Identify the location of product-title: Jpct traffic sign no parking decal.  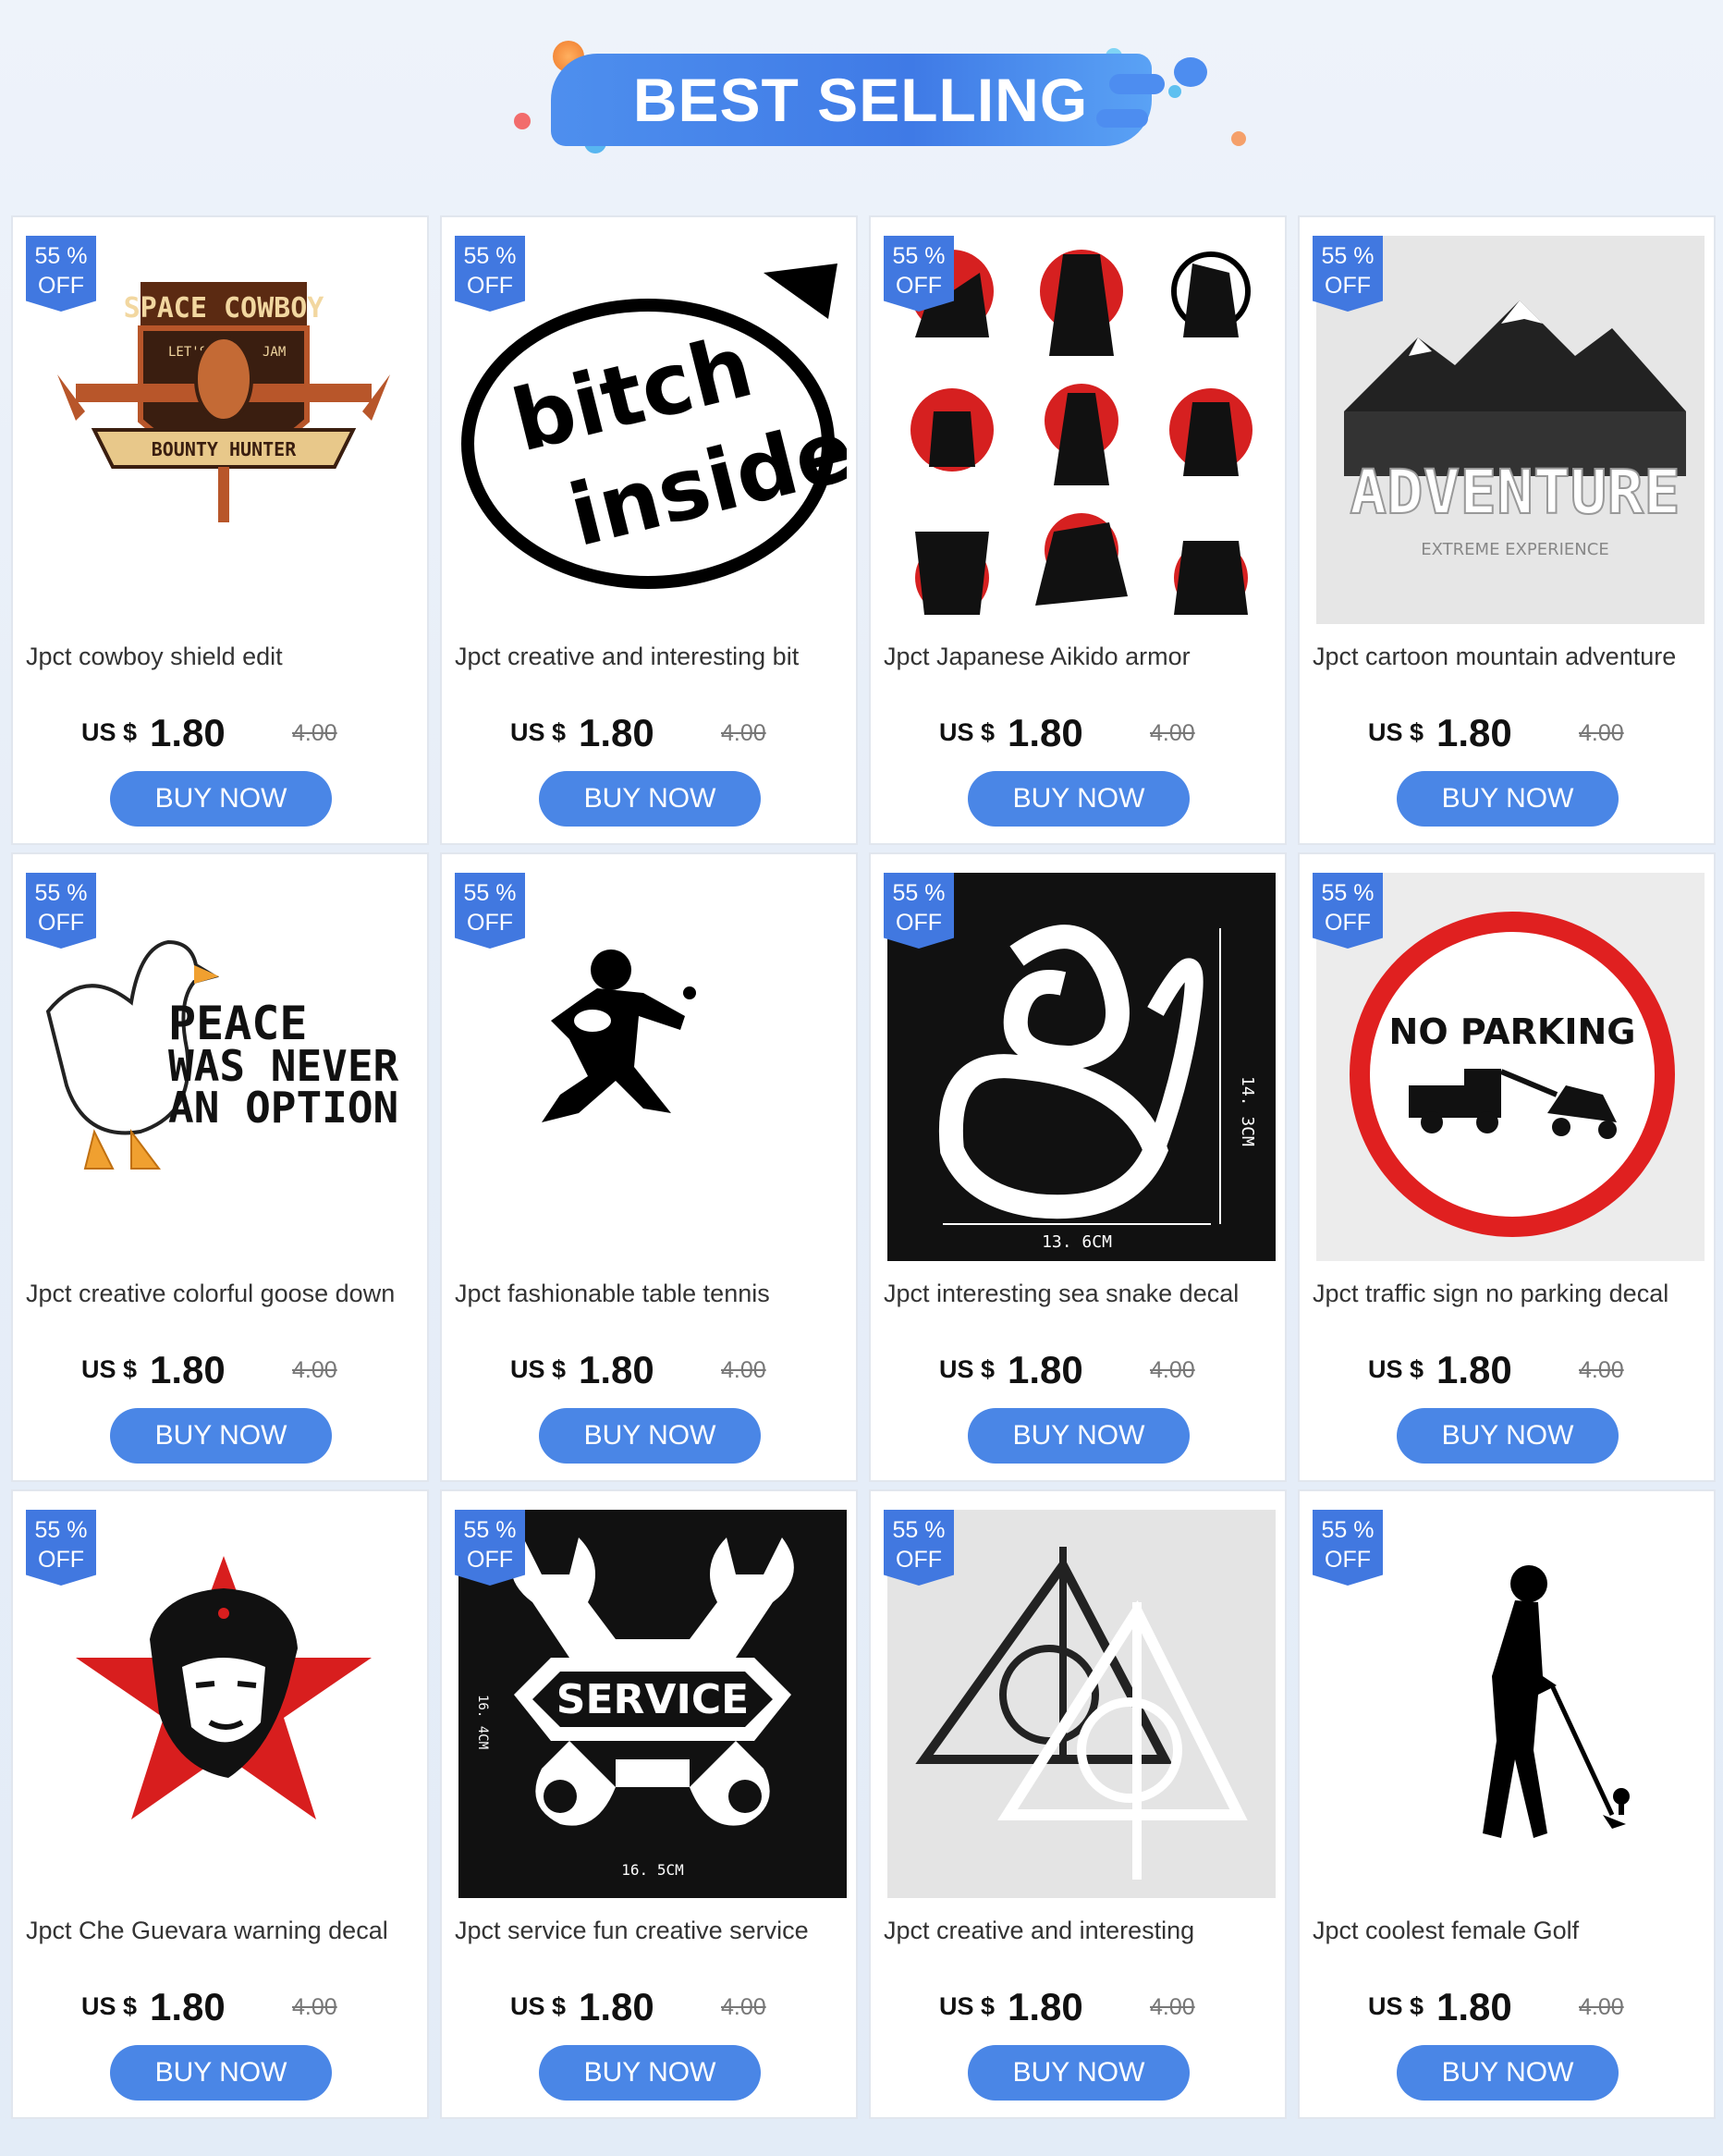
(1510, 1294).